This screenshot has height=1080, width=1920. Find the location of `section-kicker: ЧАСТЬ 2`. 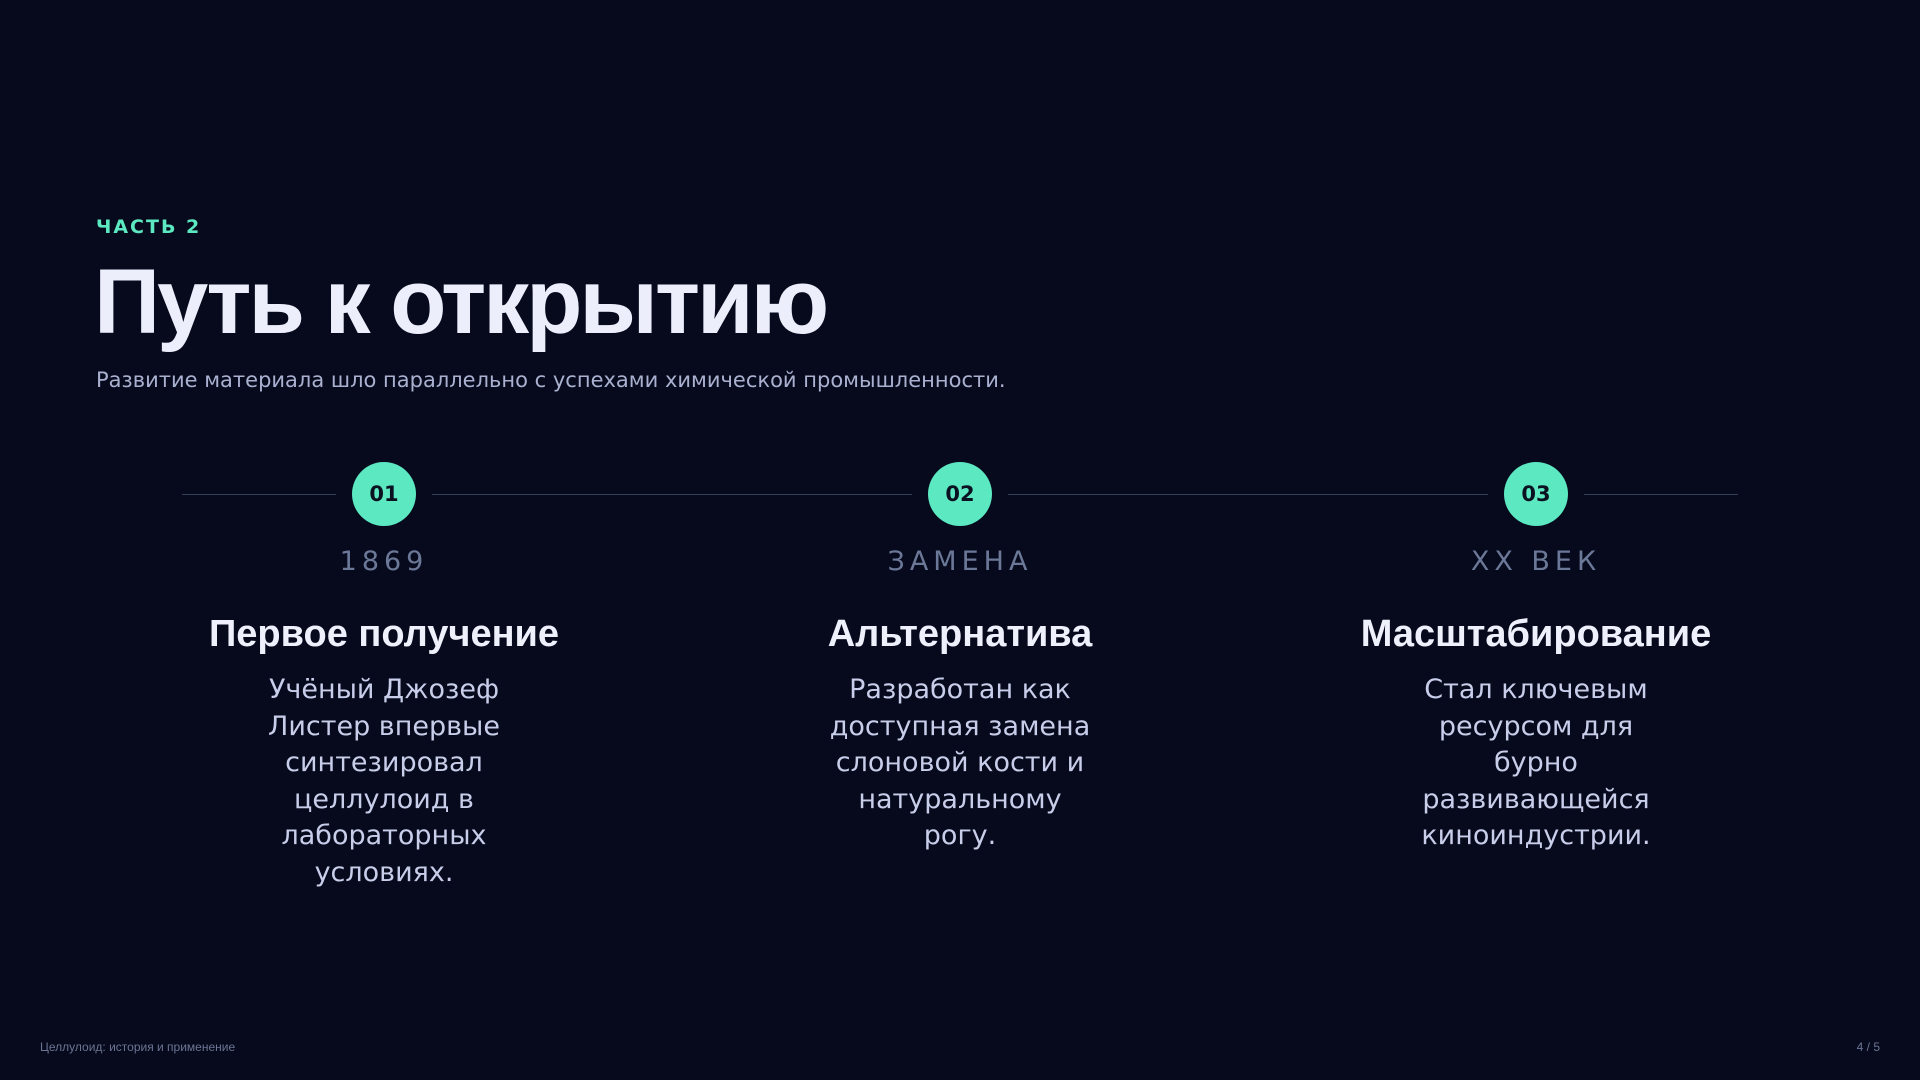

section-kicker: ЧАСТЬ 2 is located at coordinates (149, 227).